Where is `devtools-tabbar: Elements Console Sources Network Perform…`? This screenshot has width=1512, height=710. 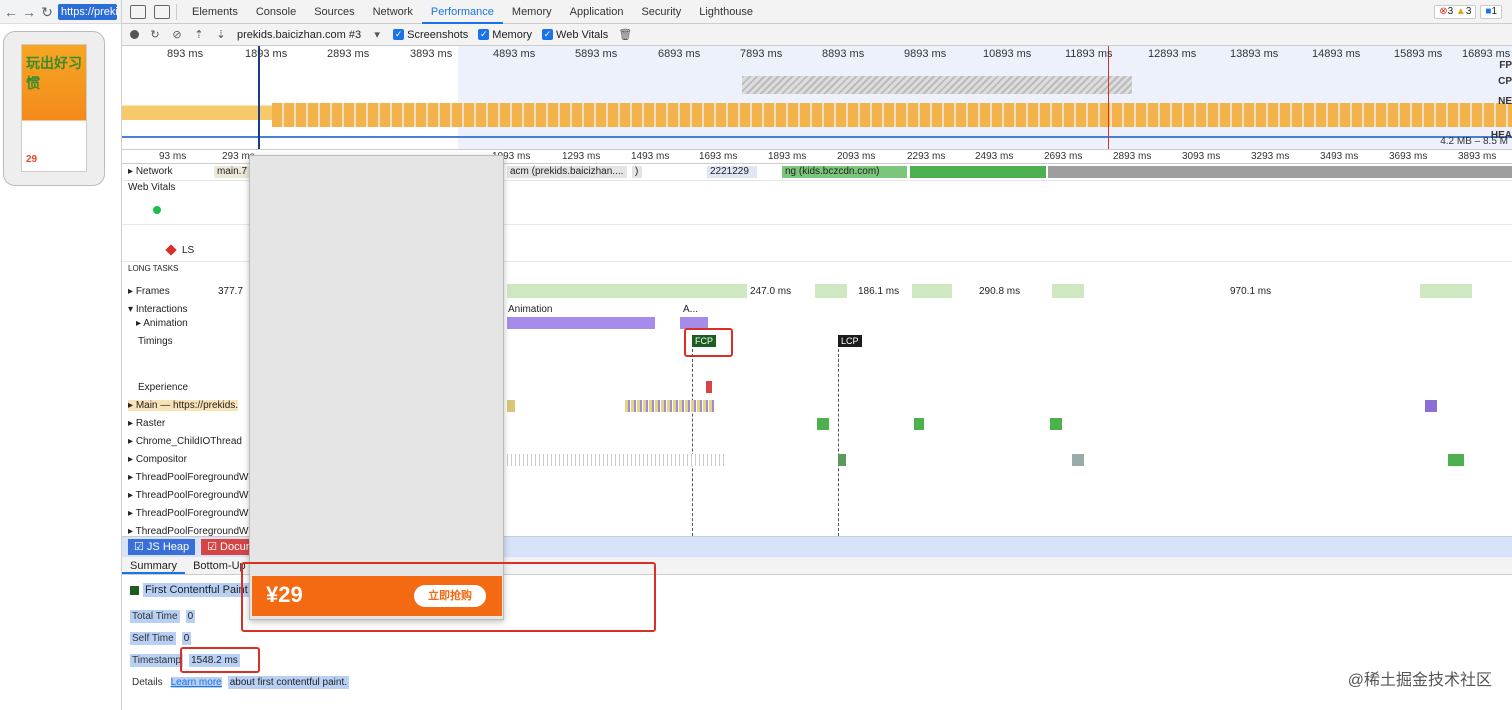
devtools-tabbar: Elements Console Sources Network Perform… is located at coordinates (817, 12).